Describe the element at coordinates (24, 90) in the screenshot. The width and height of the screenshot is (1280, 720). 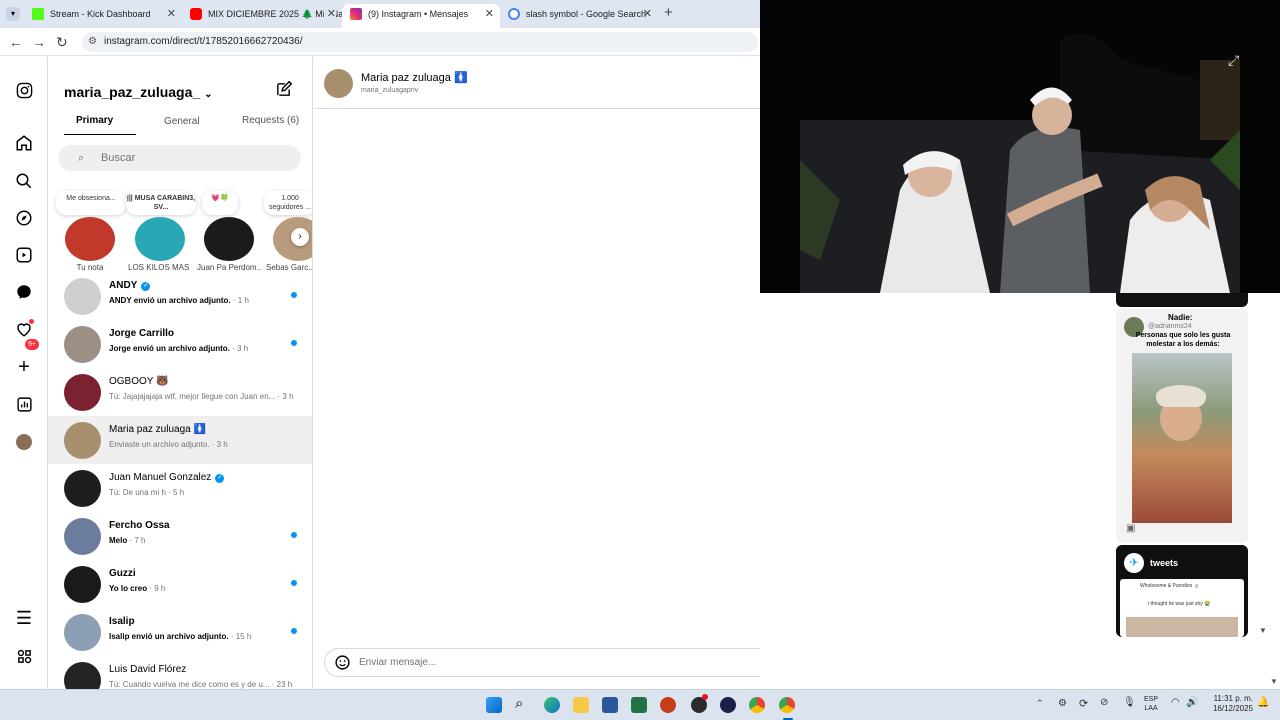
I see `instagram-logo-icon` at that location.